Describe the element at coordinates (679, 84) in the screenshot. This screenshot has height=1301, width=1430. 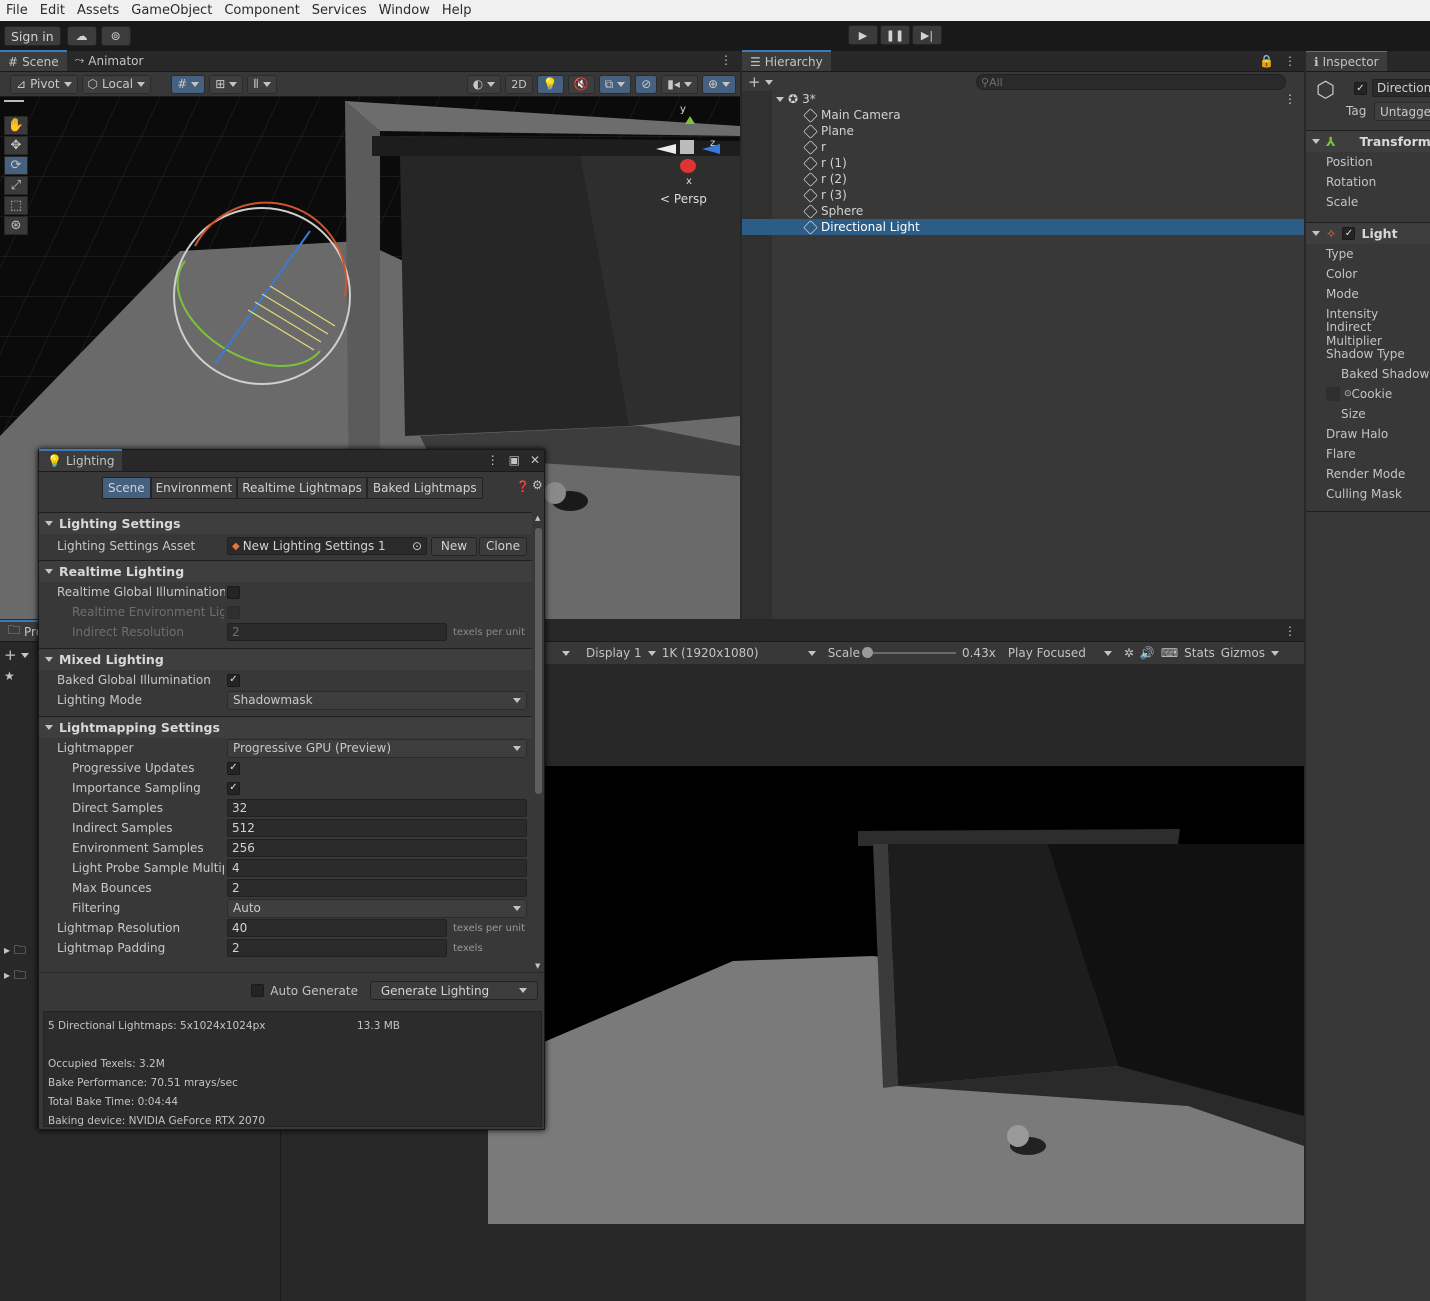
I see `camera-dropdown: ▮◂` at that location.